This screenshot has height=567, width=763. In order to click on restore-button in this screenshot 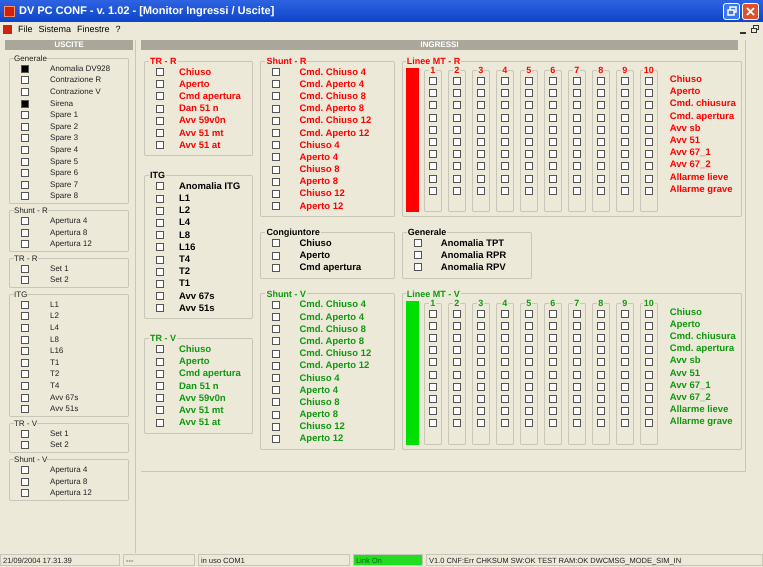, I will do `click(755, 29)`.